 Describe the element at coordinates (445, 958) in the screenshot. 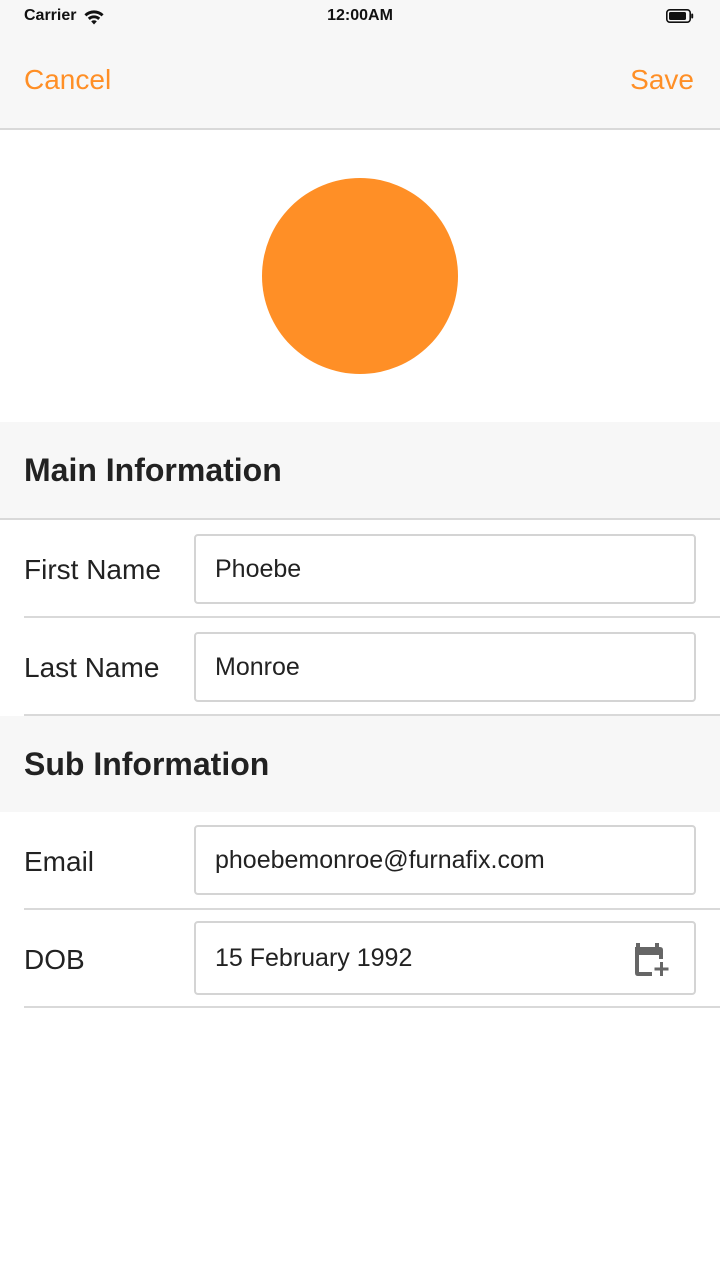

I see `dob-field: 15 February 1992` at that location.